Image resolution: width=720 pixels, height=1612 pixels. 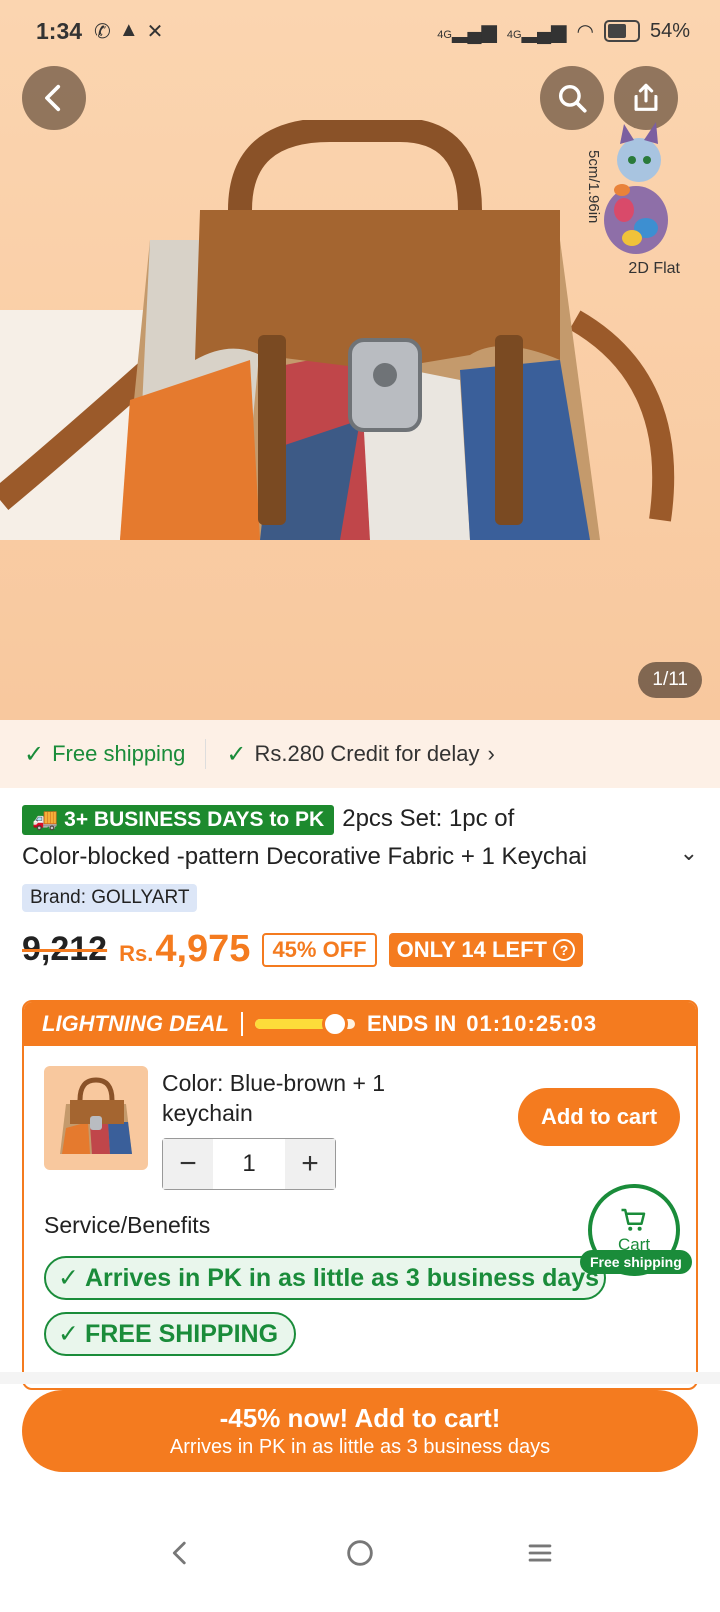 What do you see at coordinates (585, 31) in the screenshot?
I see `wifi-icon: ◠` at bounding box center [585, 31].